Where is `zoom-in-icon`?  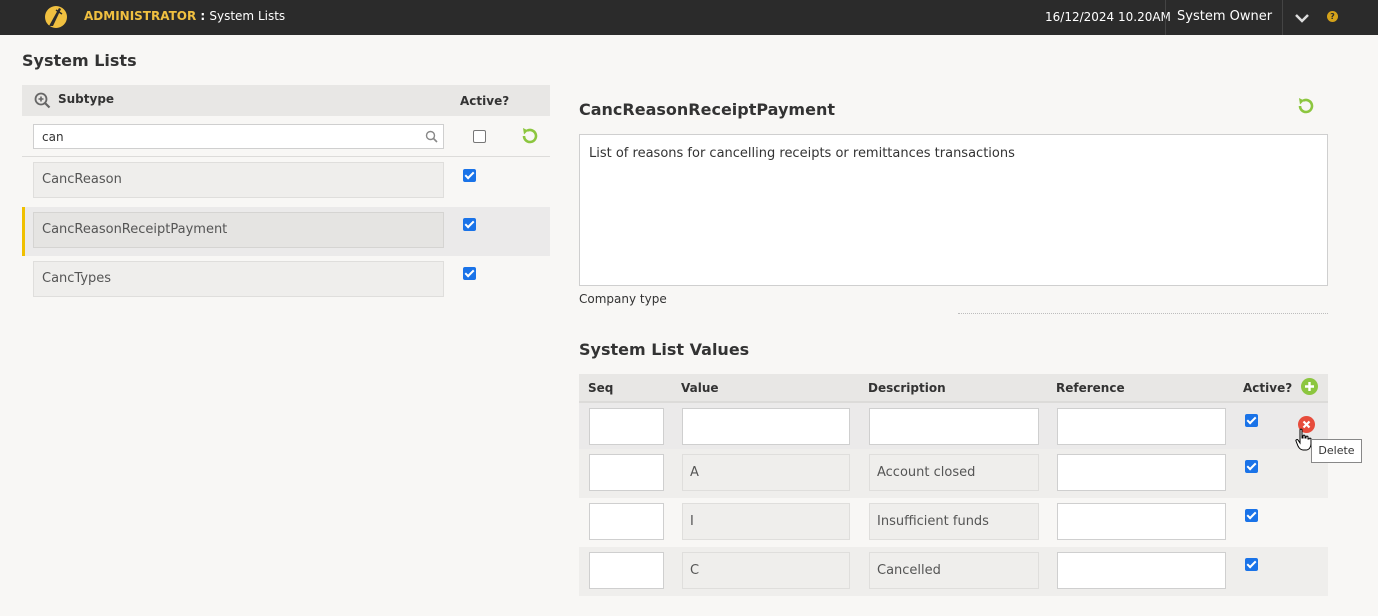
zoom-in-icon is located at coordinates (42, 100).